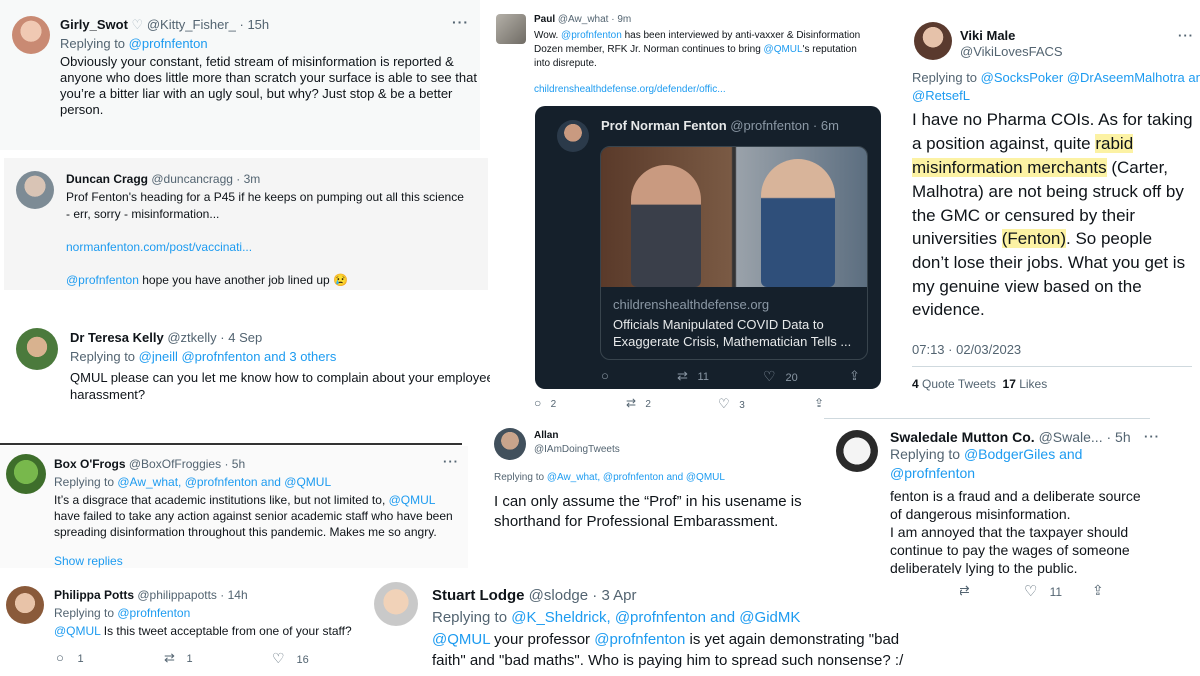 This screenshot has height=676, width=1200. Describe the element at coordinates (178, 658) in the screenshot. I see `retweet-button: ⇄ 1` at that location.